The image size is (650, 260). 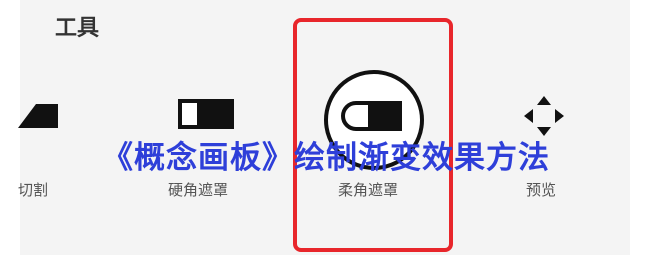 What do you see at coordinates (77, 28) in the screenshot?
I see `panel-title: 工具` at bounding box center [77, 28].